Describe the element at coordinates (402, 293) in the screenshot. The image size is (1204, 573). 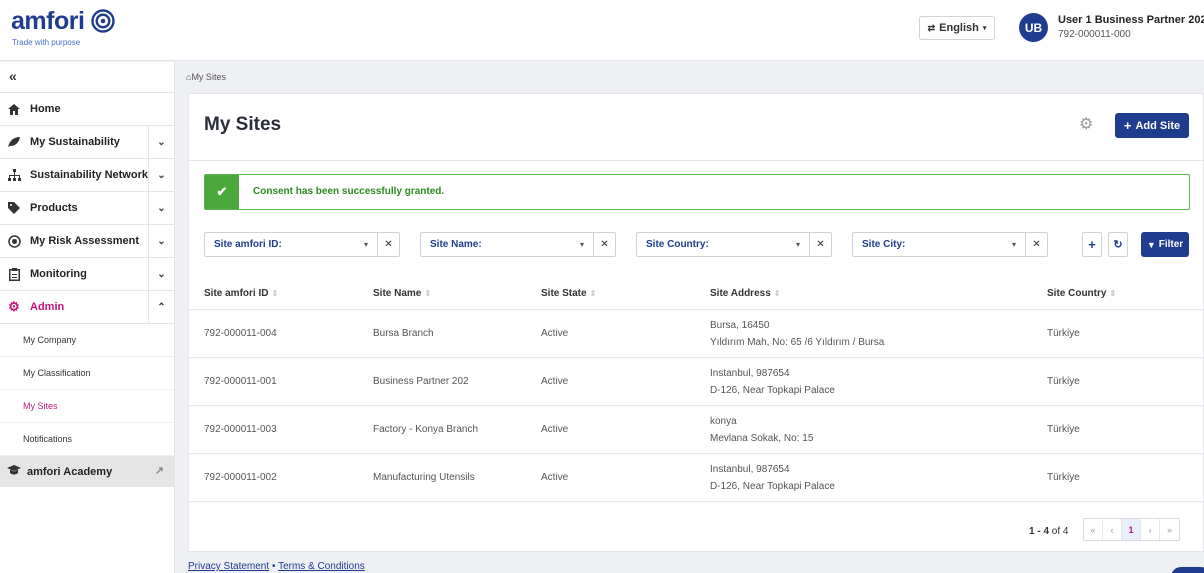
I see `column-header-site-name: Site Name ⇕` at that location.